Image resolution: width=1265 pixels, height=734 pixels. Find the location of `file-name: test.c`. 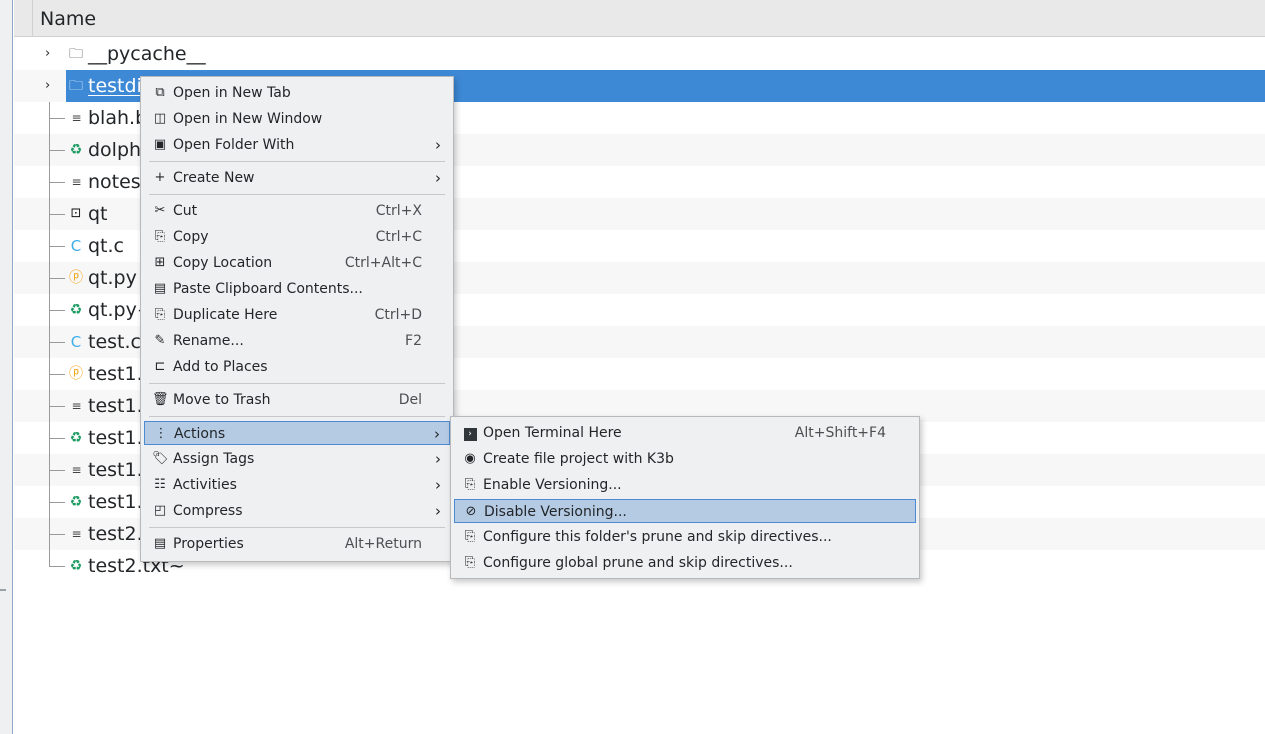

file-name: test.c is located at coordinates (114, 342).